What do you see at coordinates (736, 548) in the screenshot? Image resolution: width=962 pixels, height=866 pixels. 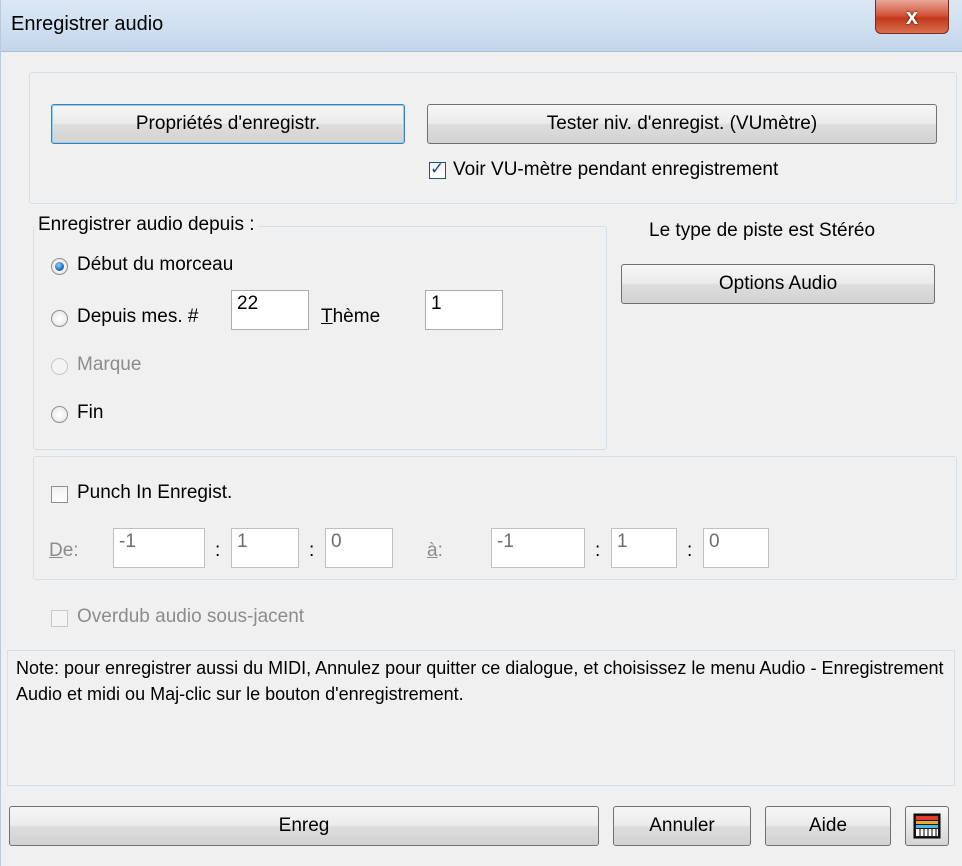 I see `punch-to-tick-input: 0` at bounding box center [736, 548].